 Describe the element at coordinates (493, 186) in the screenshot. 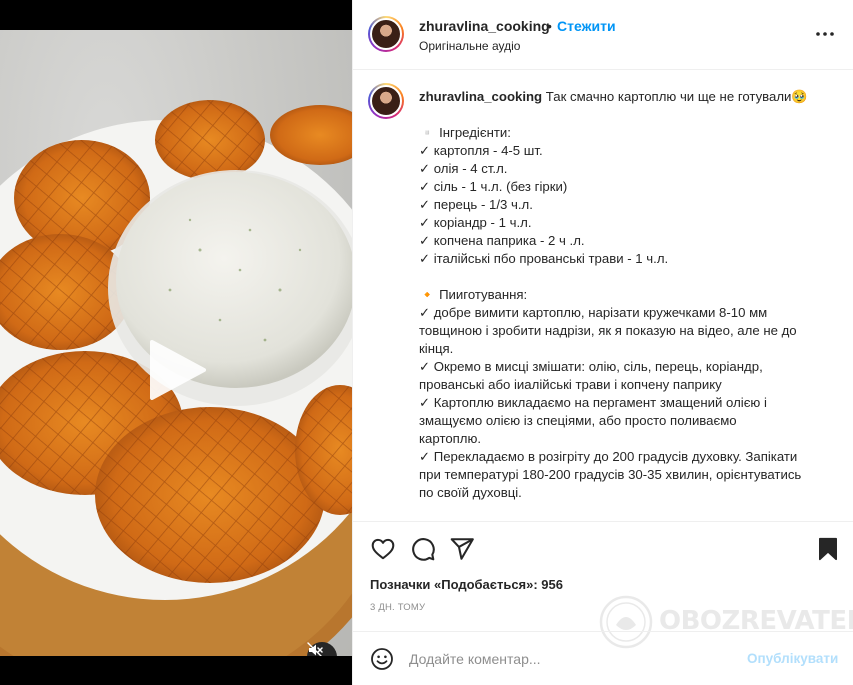

I see `caption-line: ✓ сіль - 1 ч.л. (без гірки)` at that location.